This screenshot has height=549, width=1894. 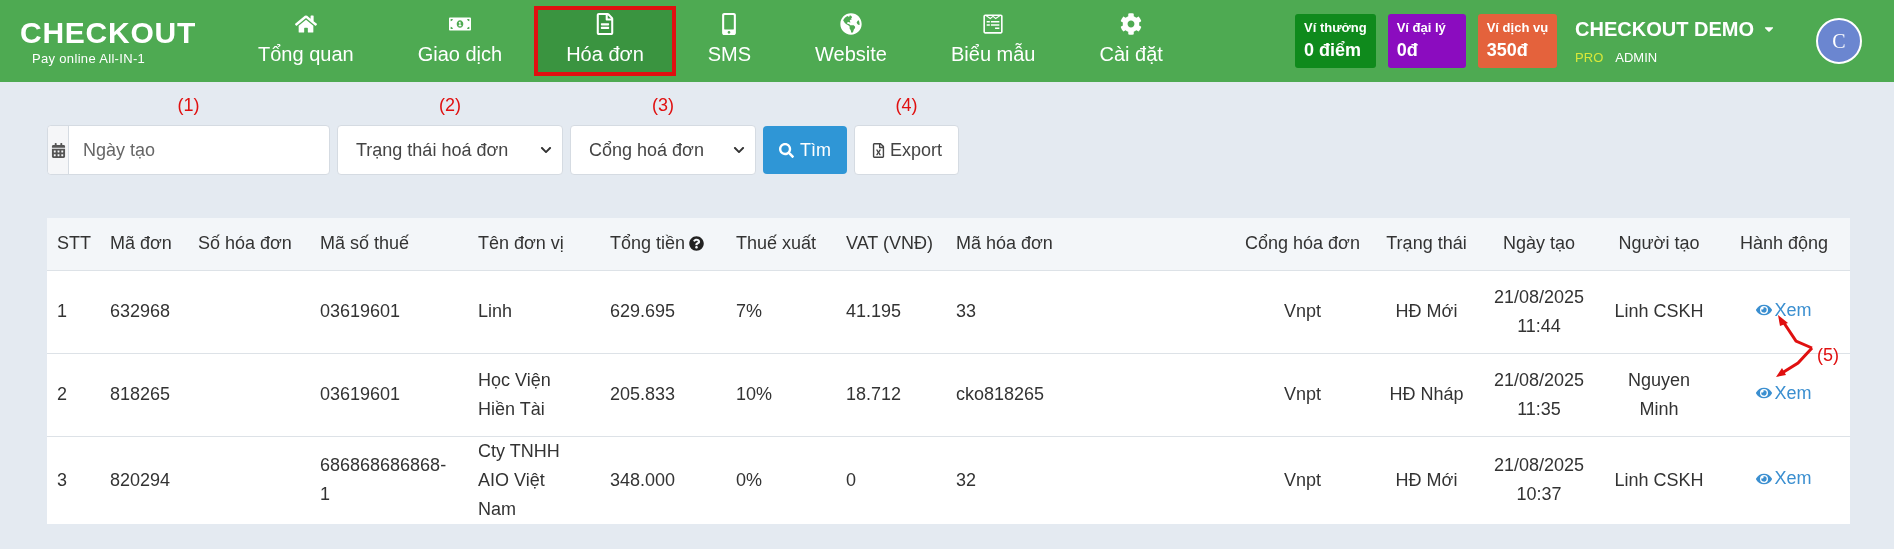 What do you see at coordinates (643, 394) in the screenshot?
I see `table-cell: 205.833` at bounding box center [643, 394].